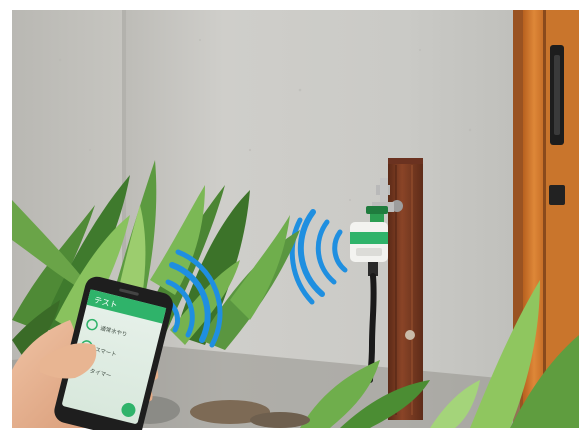 Image resolution: width=579 pixels, height=430 pixels. I want to click on faucet-post, so click(405, 289).